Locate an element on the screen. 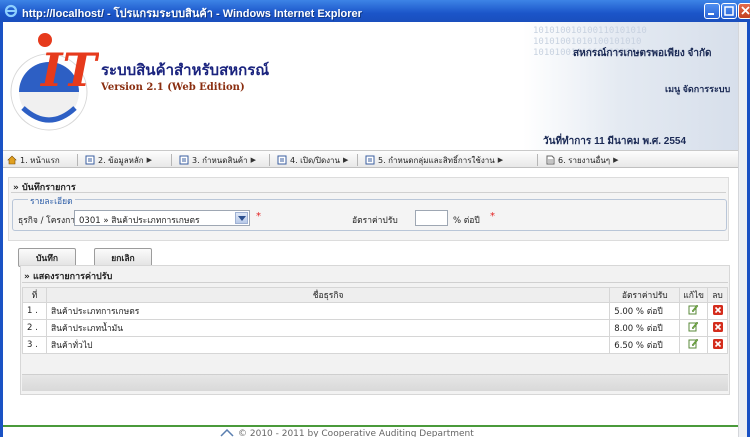 The width and height of the screenshot is (750, 437). ie-icon is located at coordinates (11, 11).